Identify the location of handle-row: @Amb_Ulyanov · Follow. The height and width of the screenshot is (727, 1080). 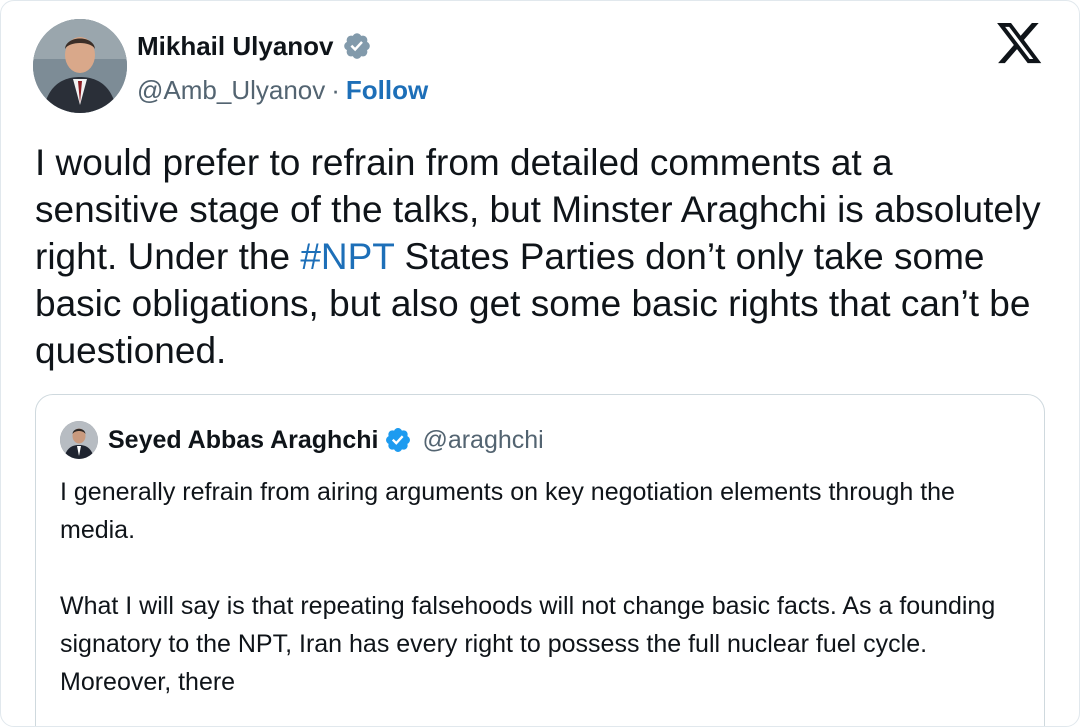
(282, 90).